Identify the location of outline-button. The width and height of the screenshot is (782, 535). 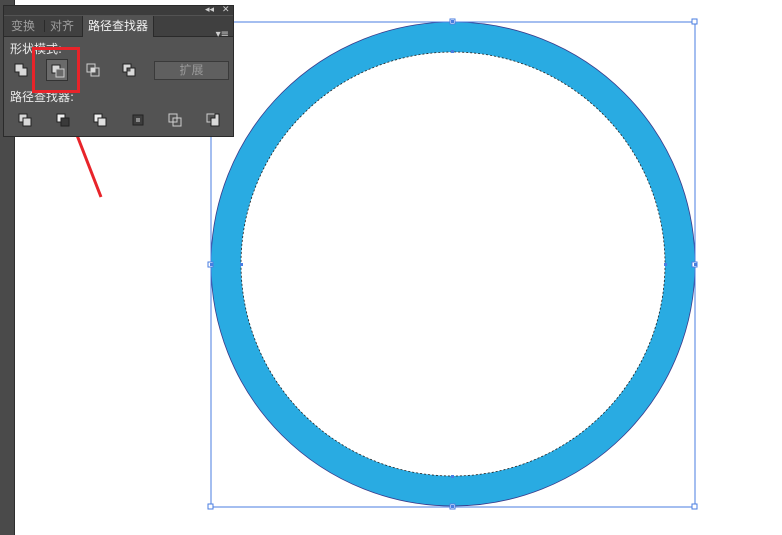
(175, 120).